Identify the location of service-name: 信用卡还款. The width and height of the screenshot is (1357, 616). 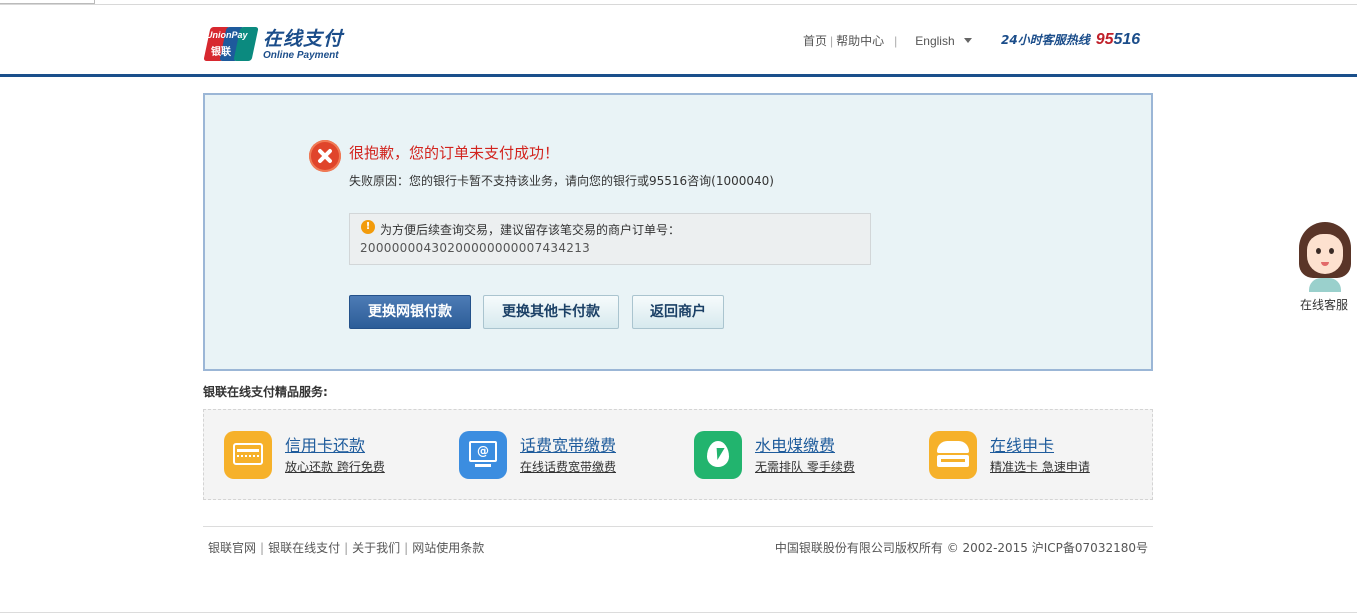
(325, 444).